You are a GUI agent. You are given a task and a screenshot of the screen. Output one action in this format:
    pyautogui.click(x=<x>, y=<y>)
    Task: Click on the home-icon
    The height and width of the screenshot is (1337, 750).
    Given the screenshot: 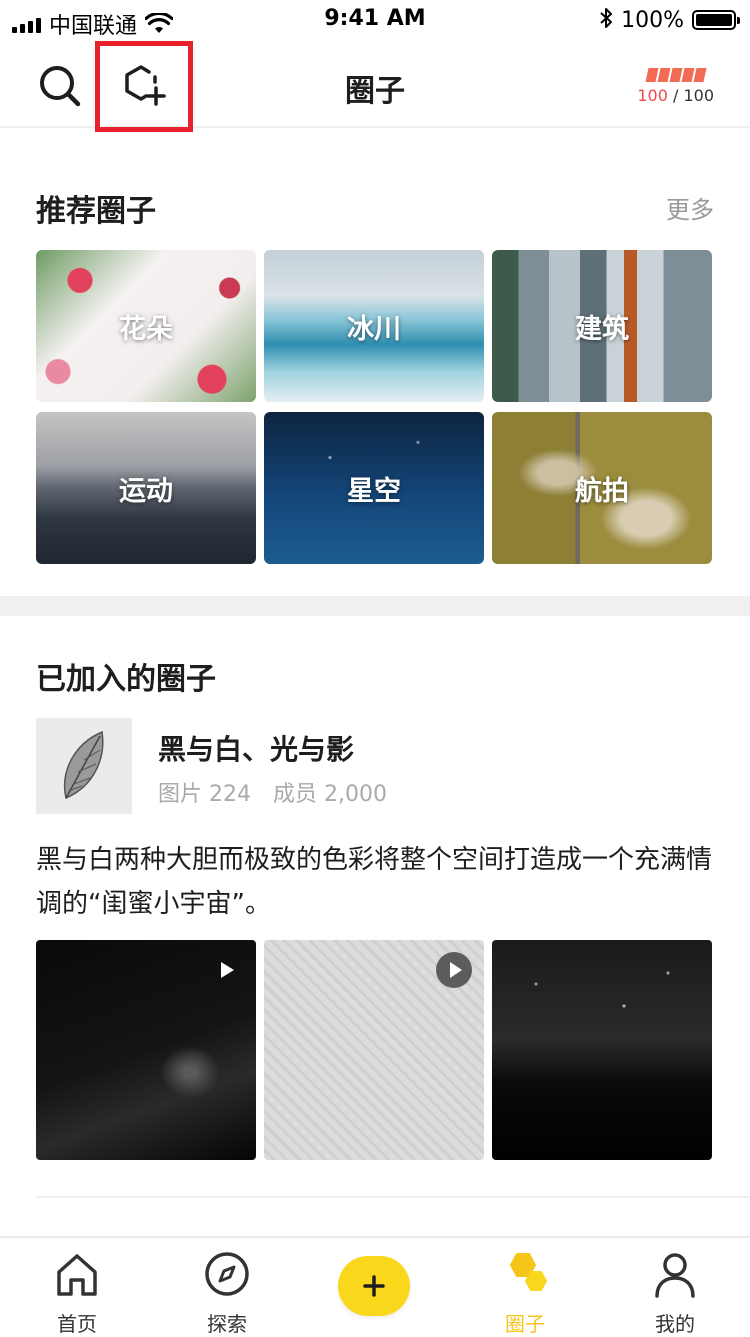 What is the action you would take?
    pyautogui.click(x=77, y=1275)
    